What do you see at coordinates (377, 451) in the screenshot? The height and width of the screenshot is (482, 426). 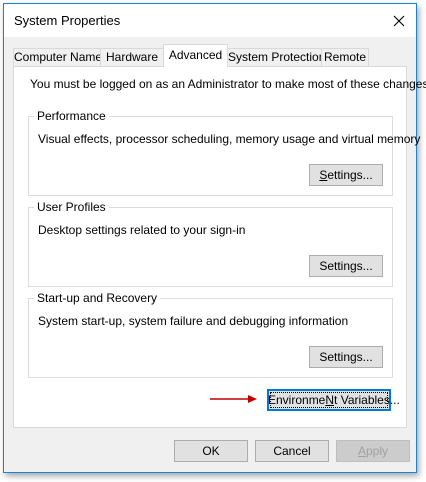 I see `apply-label: pply` at bounding box center [377, 451].